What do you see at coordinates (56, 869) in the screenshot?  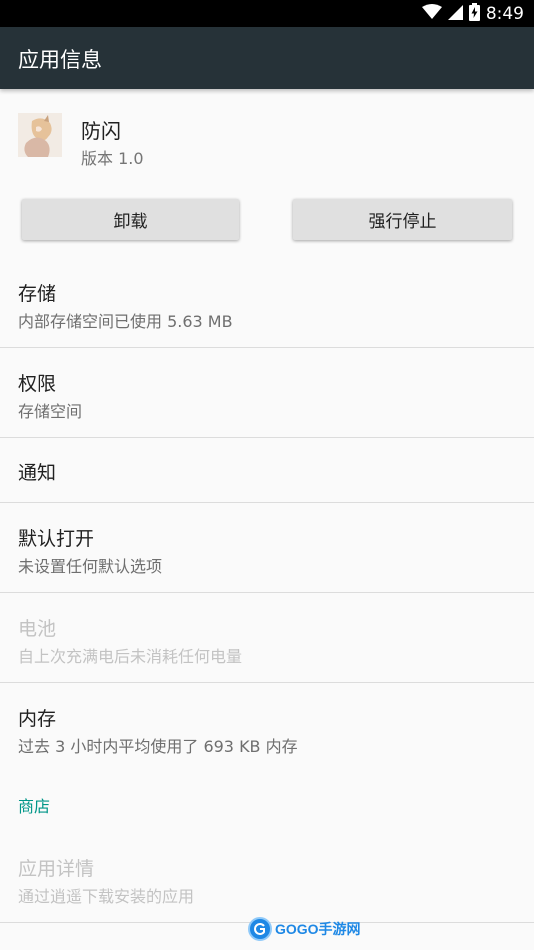 I see `settings-item-title: 应用详情` at bounding box center [56, 869].